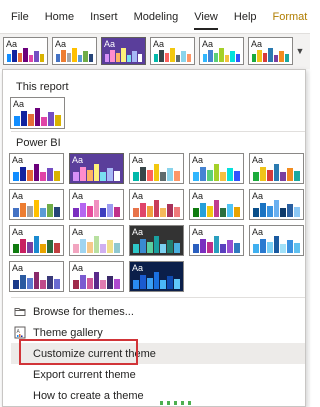  I want to click on tab-file: File, so click(18, 21).